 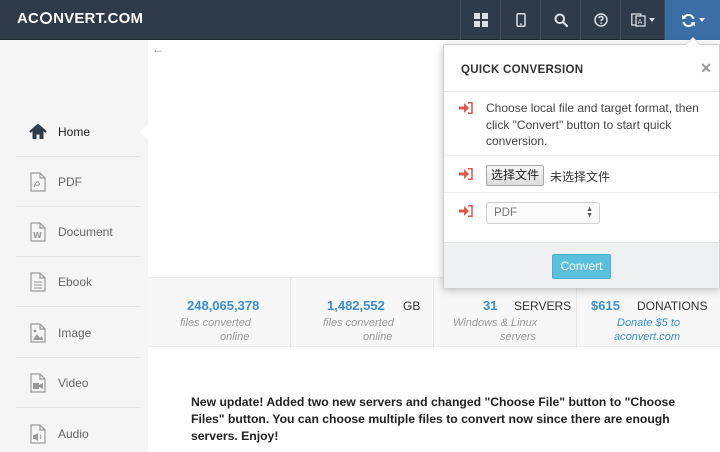 I want to click on stat-files-converted: 248,065,378 files converted online, so click(x=219, y=313).